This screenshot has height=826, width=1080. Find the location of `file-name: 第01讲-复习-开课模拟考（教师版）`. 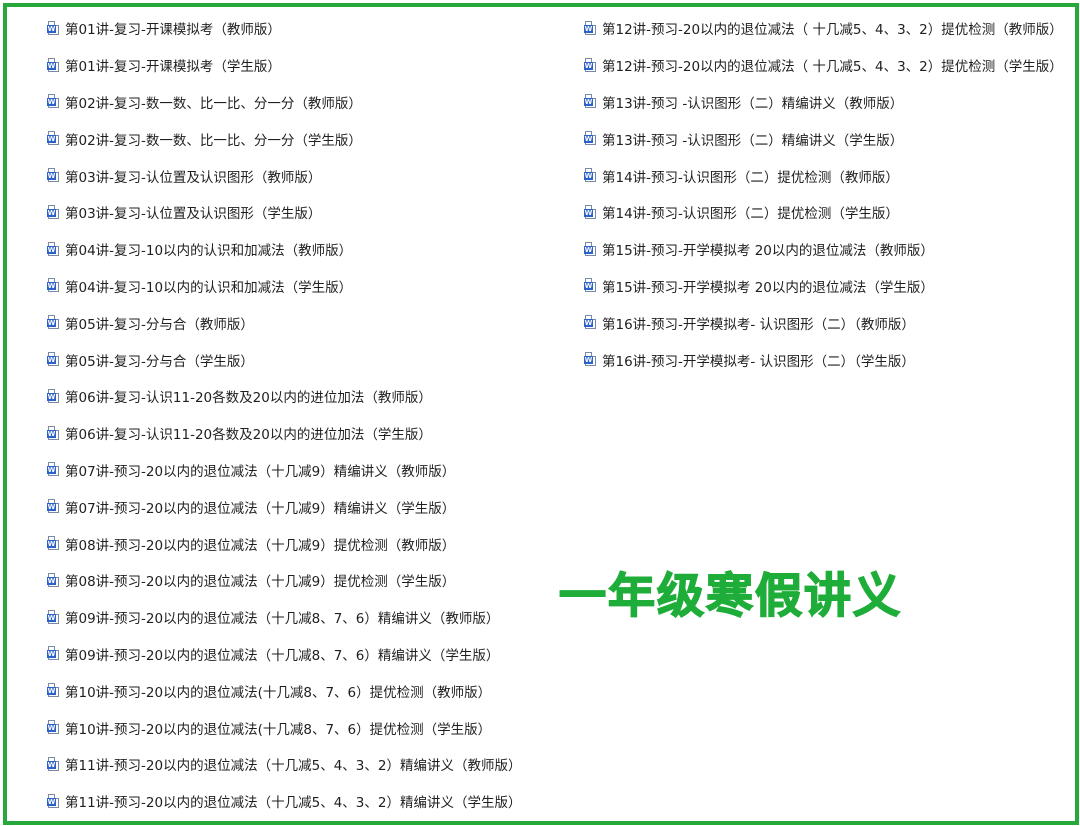

file-name: 第01讲-复习-开课模拟考（教师版） is located at coordinates (173, 30).